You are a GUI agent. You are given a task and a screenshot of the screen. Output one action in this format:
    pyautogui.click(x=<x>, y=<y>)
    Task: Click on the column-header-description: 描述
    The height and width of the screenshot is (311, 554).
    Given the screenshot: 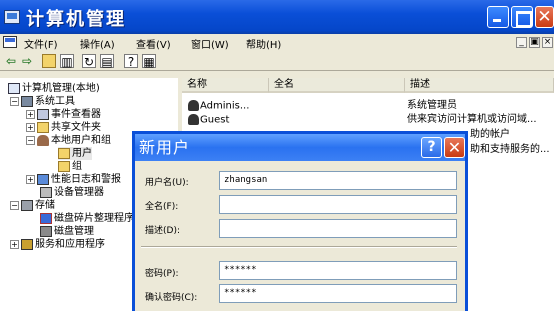 What is the action you would take?
    pyautogui.click(x=479, y=85)
    